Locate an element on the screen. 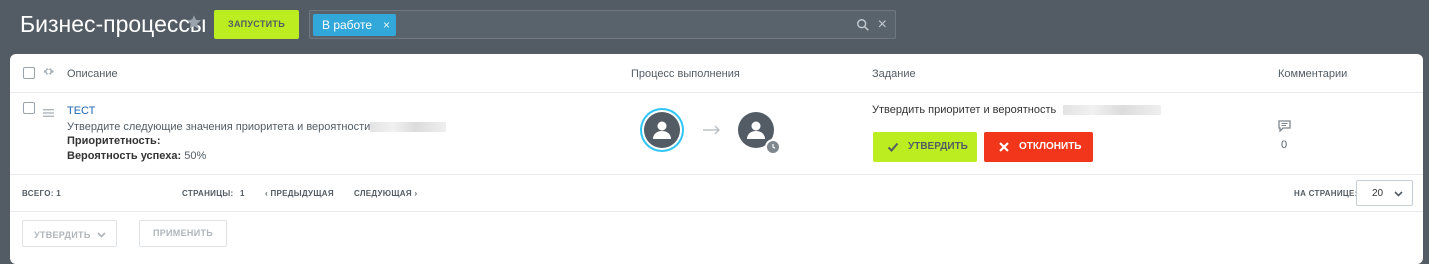 The image size is (1429, 264). arrow-right-icon is located at coordinates (711, 130).